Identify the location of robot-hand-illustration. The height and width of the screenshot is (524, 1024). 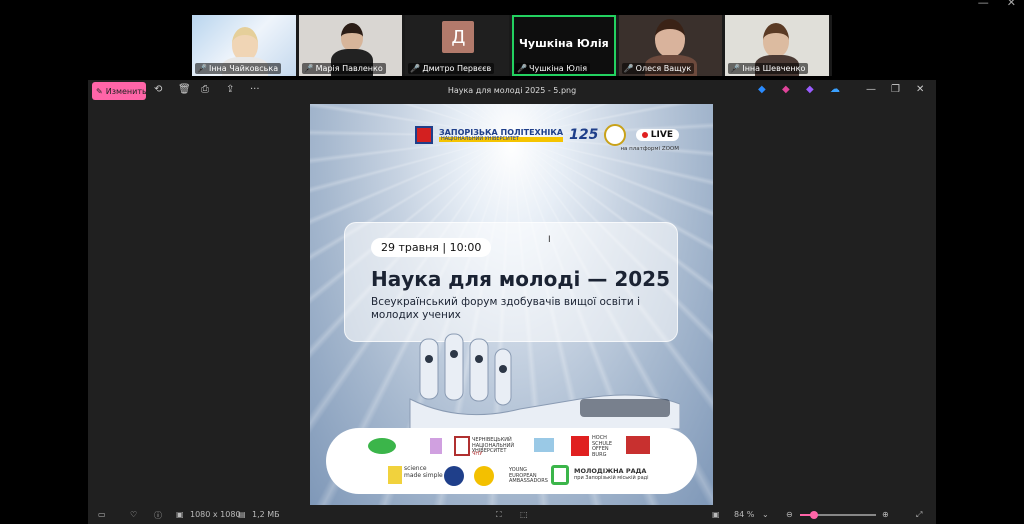
(544, 381).